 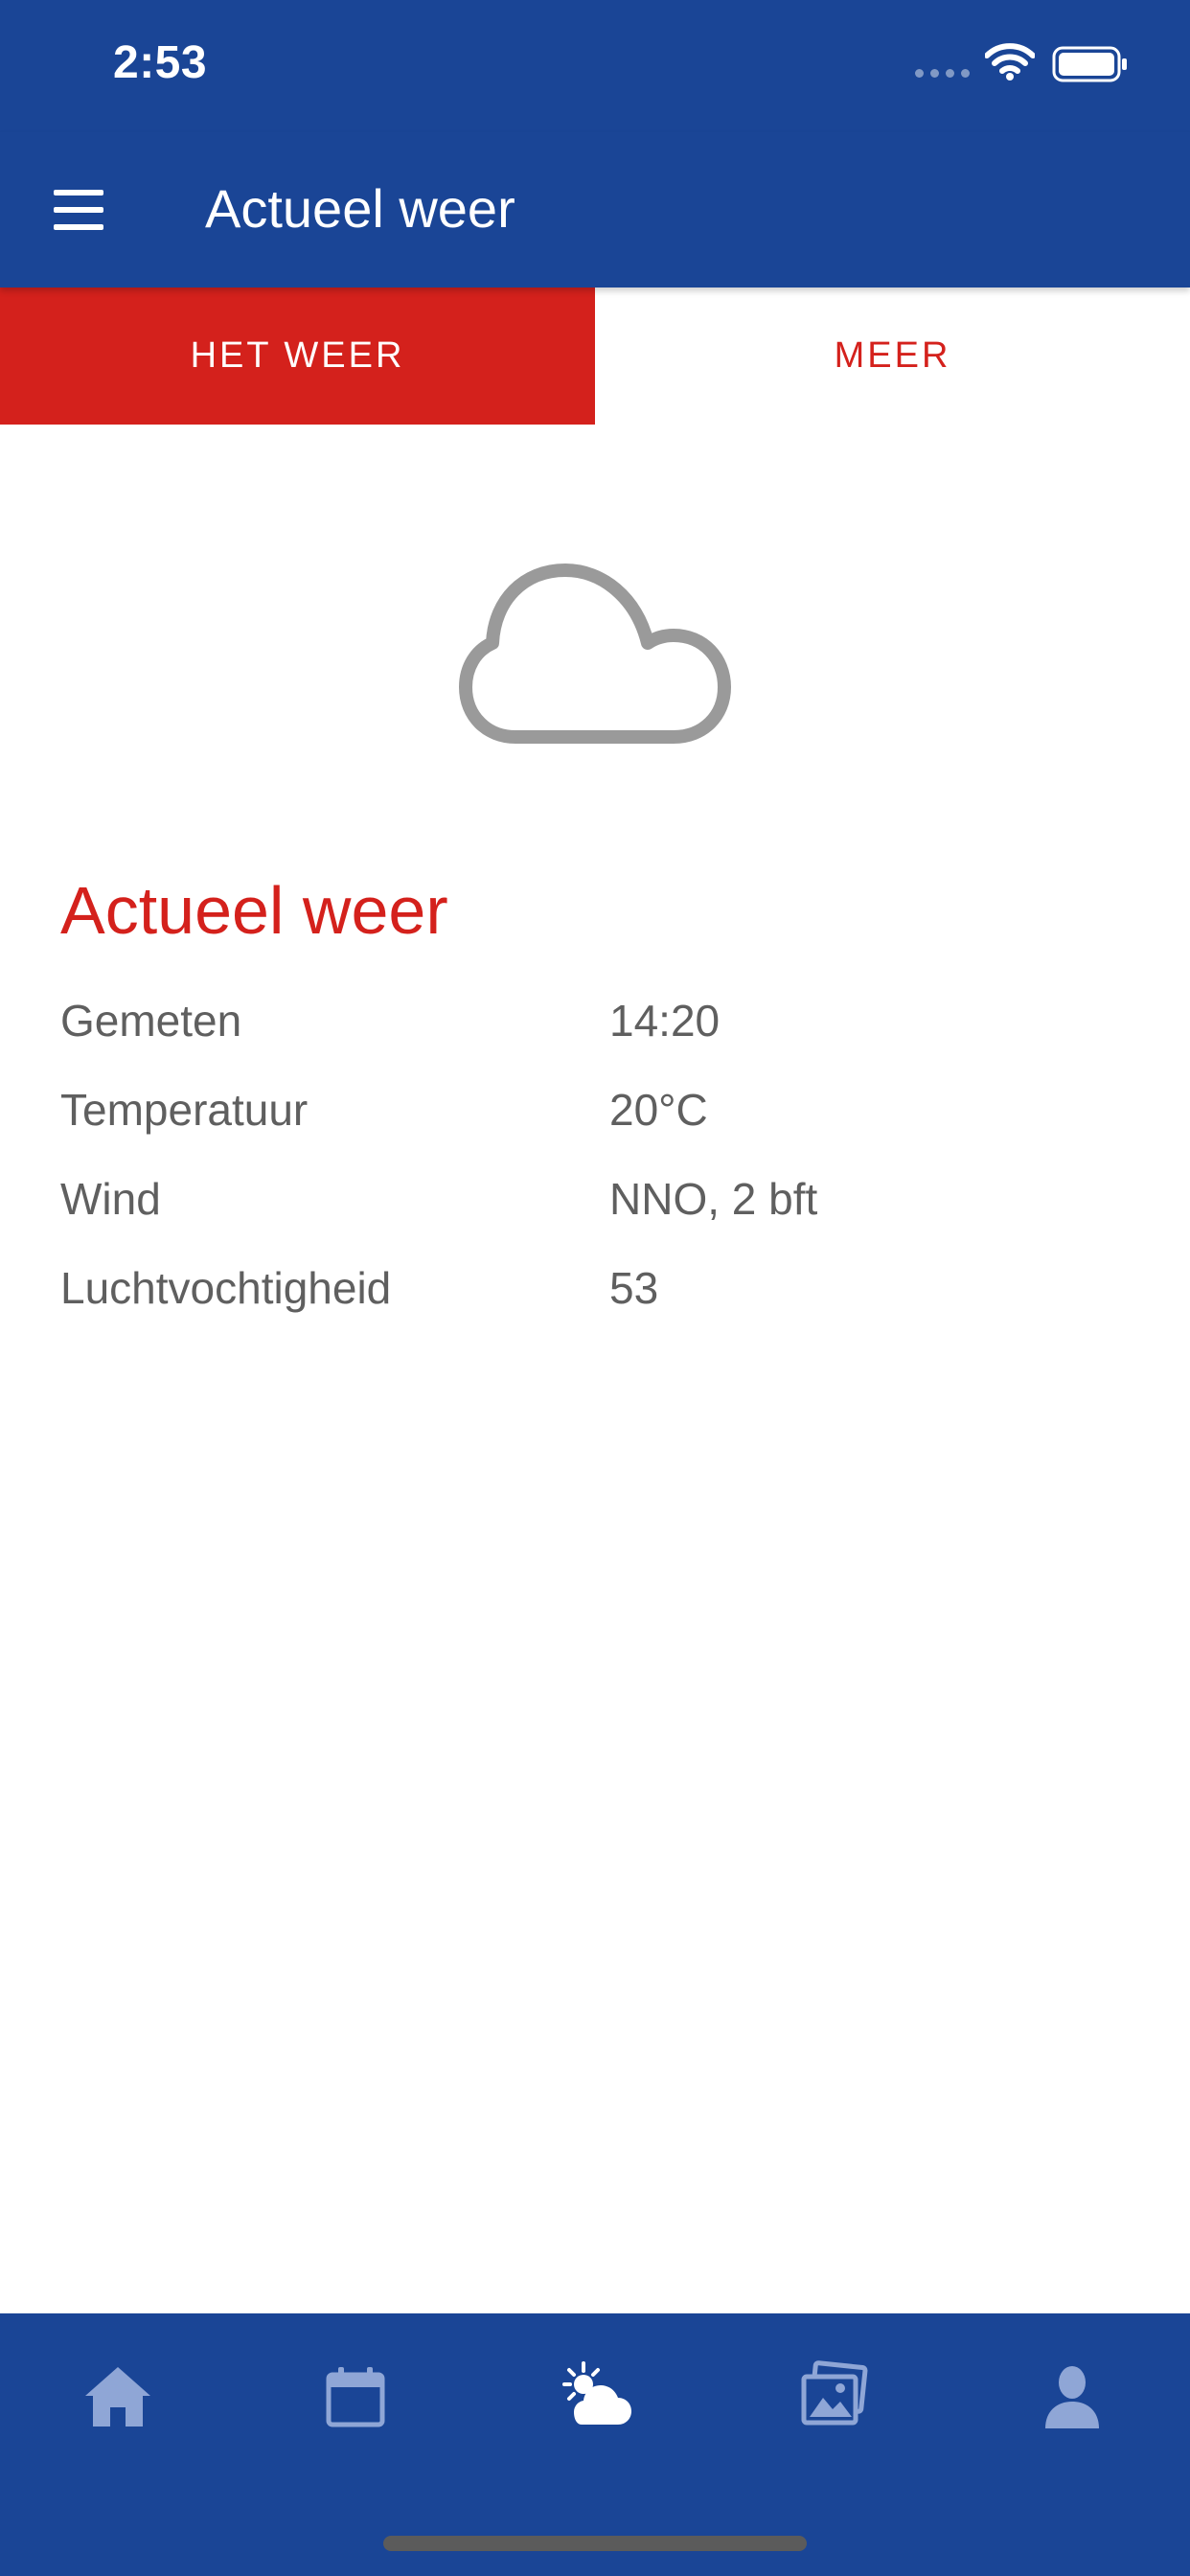 What do you see at coordinates (665, 1021) in the screenshot?
I see `detail-value: 14:20` at bounding box center [665, 1021].